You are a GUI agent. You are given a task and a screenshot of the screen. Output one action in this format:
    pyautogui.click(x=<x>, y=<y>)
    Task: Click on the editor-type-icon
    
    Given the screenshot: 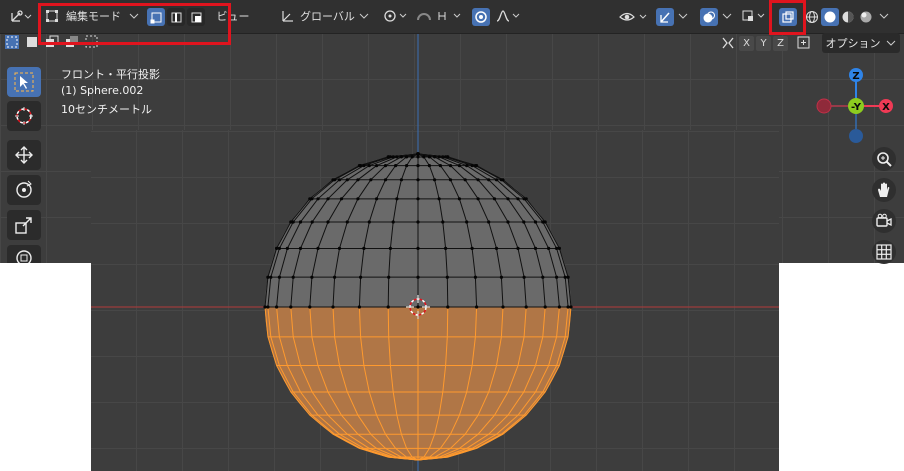 What is the action you would take?
    pyautogui.click(x=21, y=16)
    